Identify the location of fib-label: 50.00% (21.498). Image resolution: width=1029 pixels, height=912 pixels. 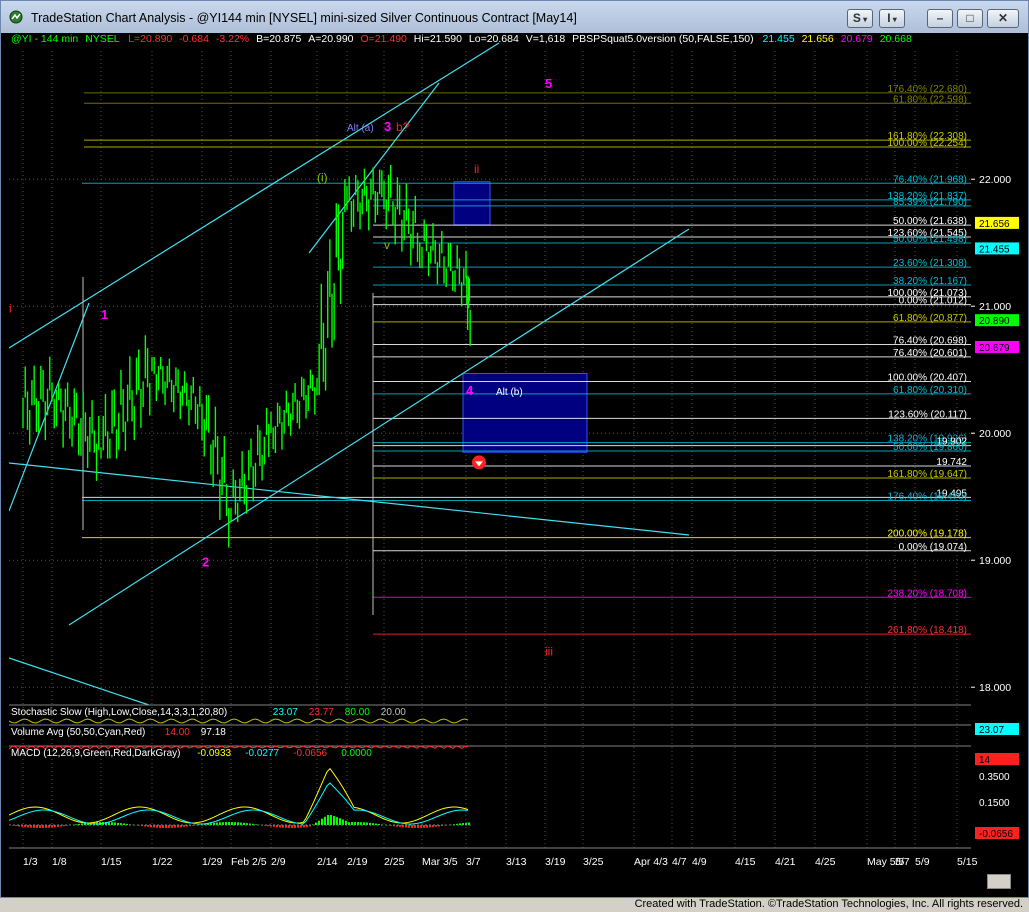
(930, 239).